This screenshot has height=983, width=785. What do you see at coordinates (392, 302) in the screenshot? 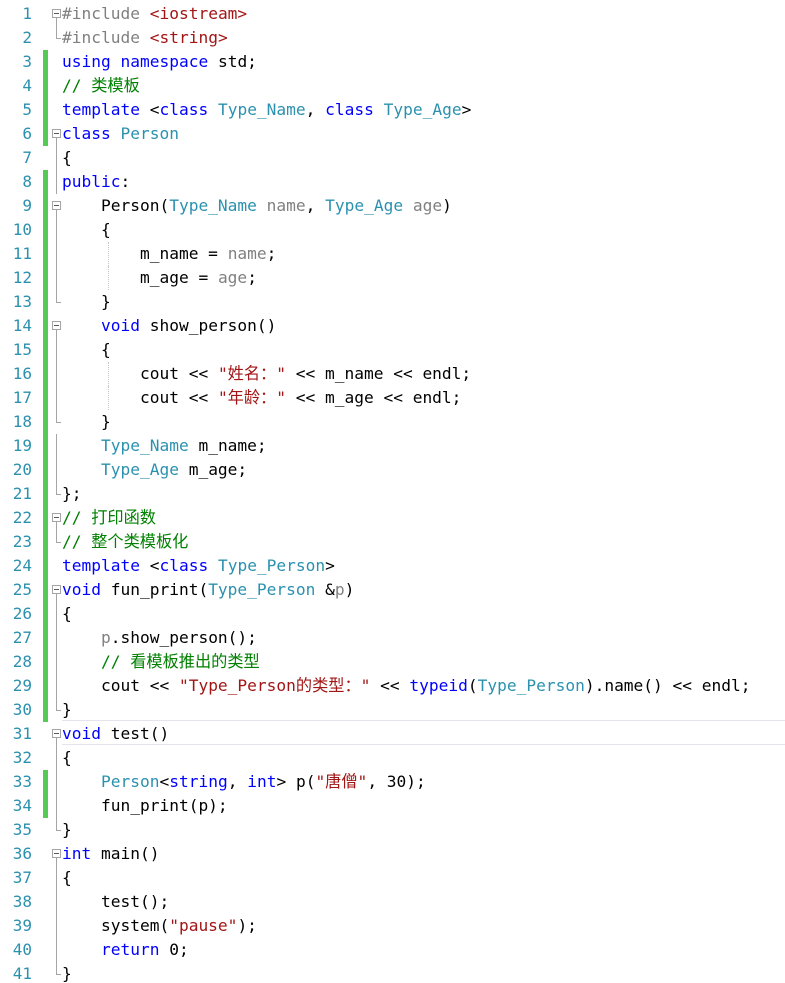
I see `code-line: 13 }` at bounding box center [392, 302].